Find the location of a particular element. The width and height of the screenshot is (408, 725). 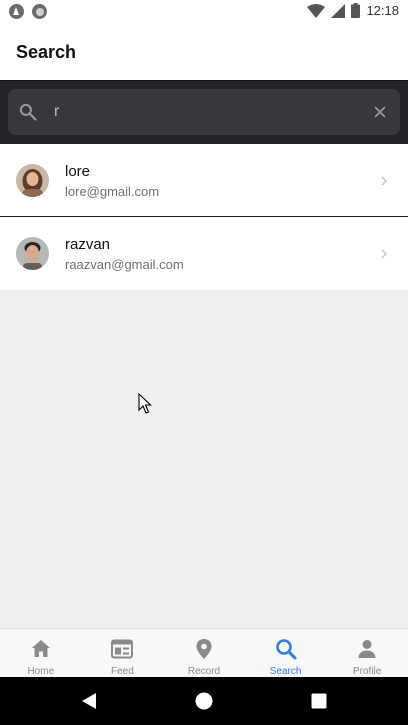

page-title: Search is located at coordinates (46, 52).